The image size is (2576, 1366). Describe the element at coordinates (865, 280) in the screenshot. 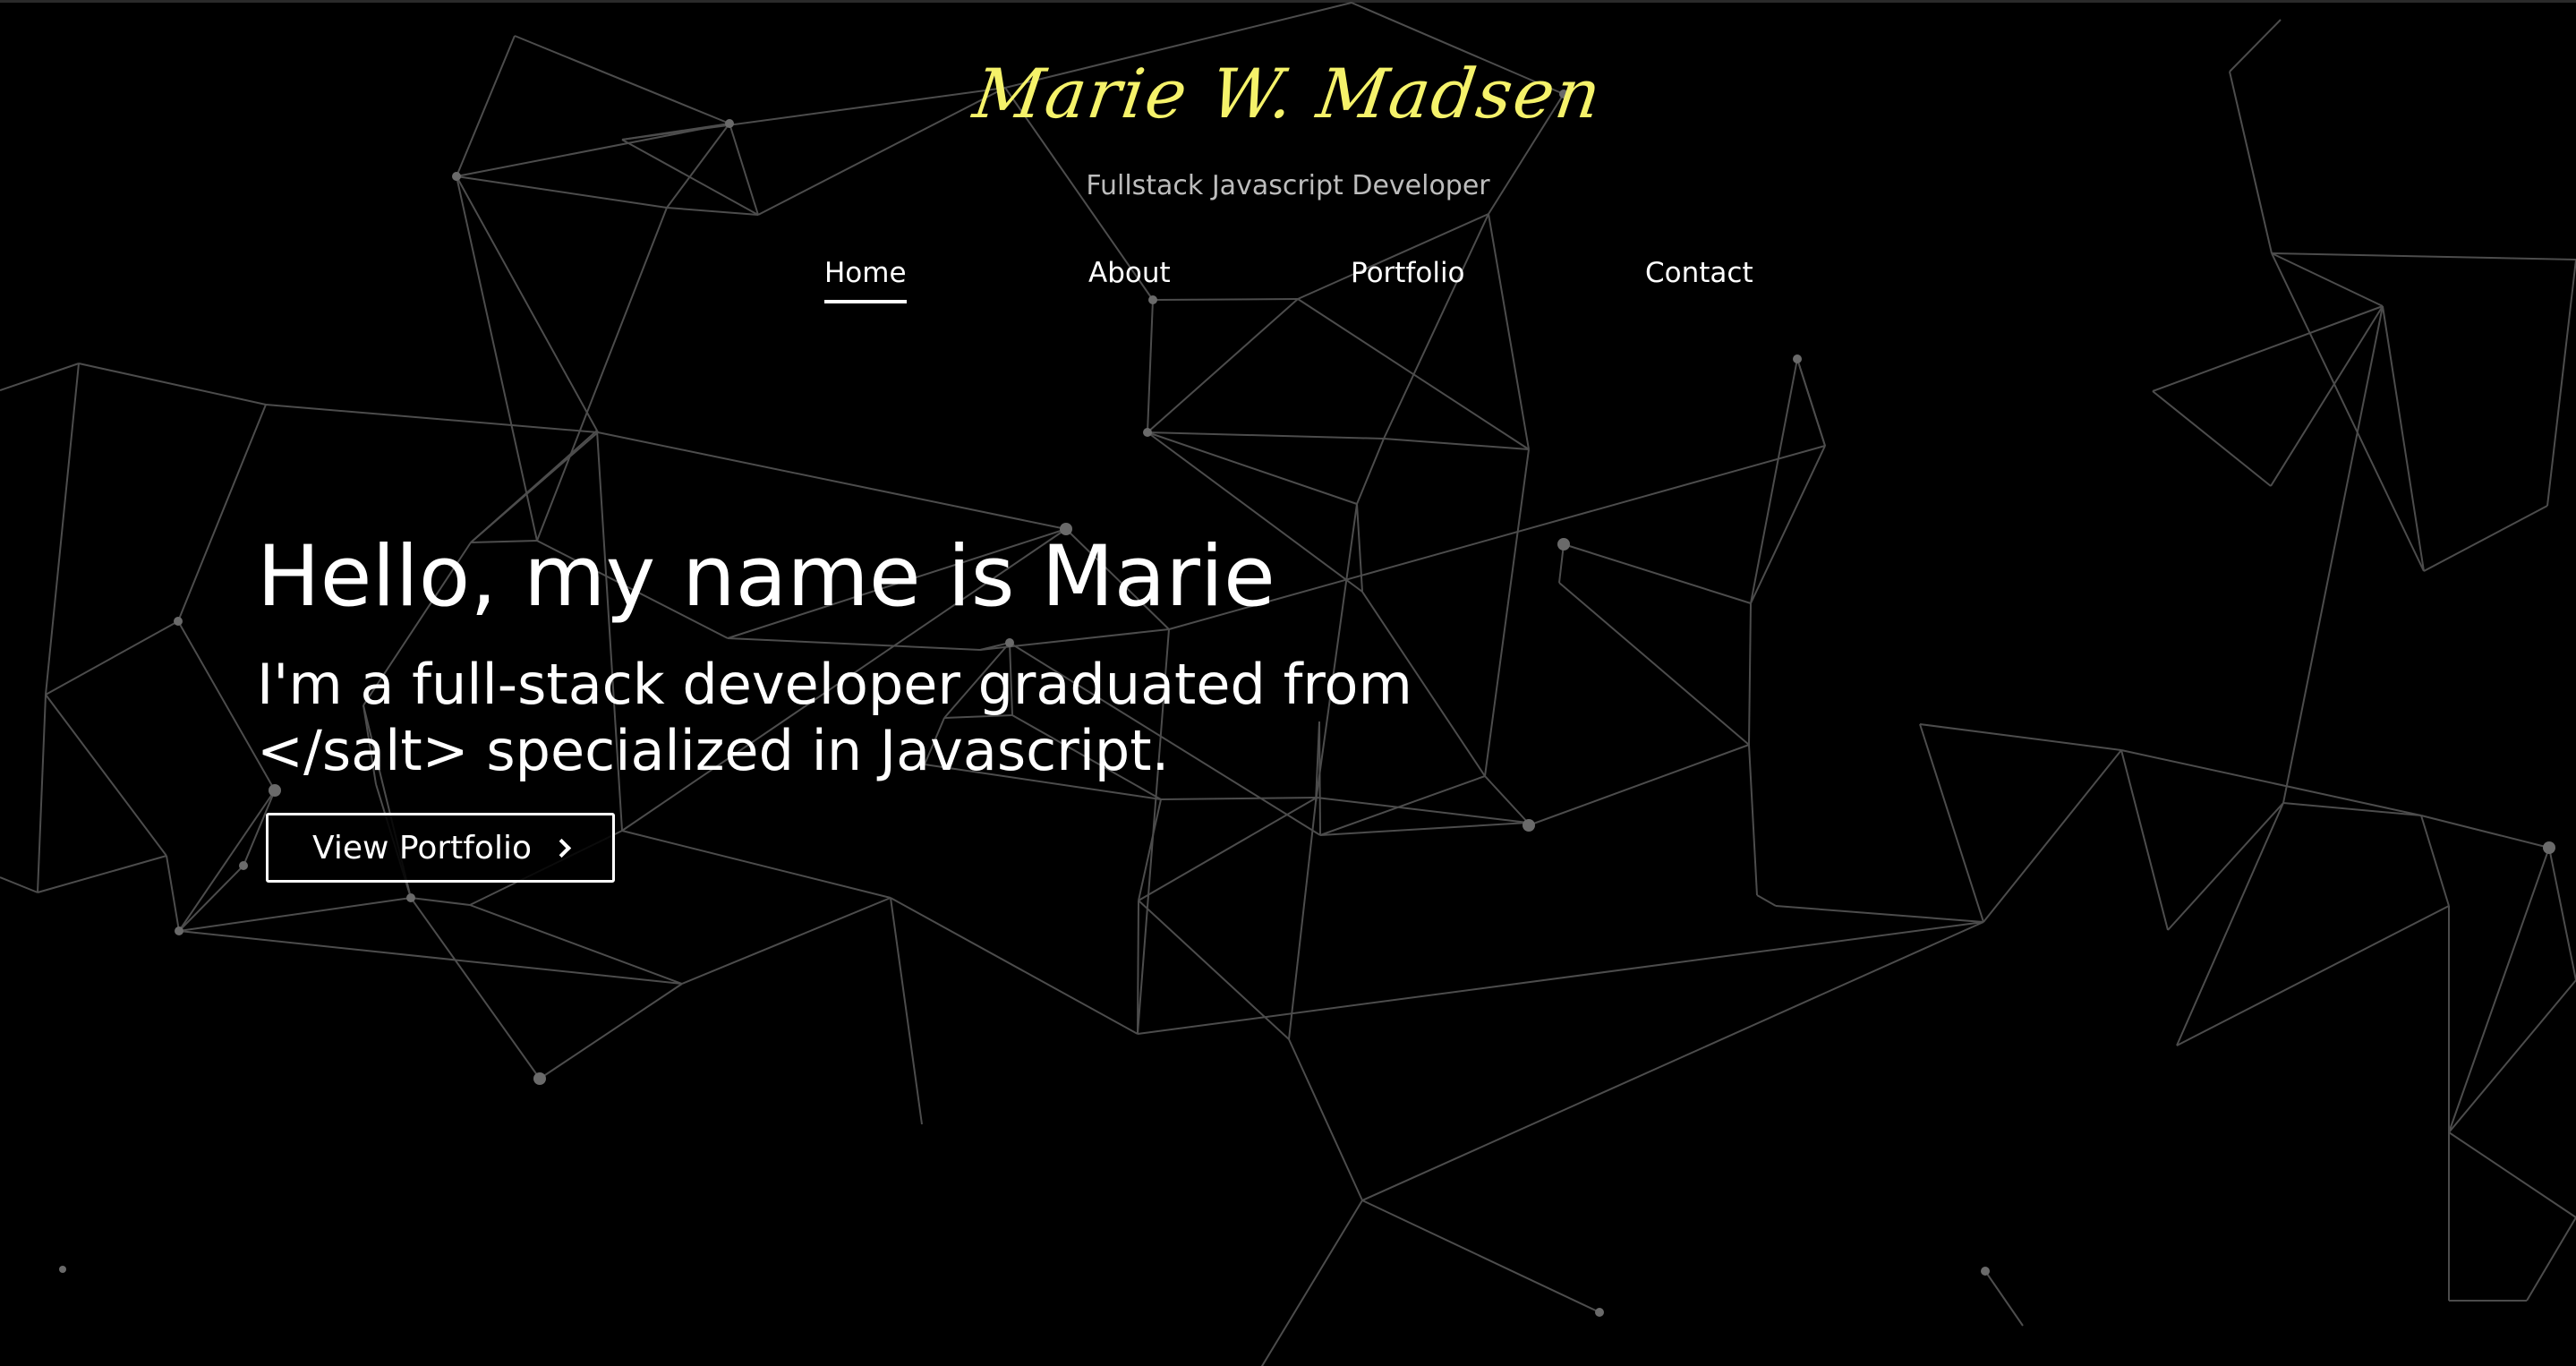

I see `nav-item-home: Home` at that location.